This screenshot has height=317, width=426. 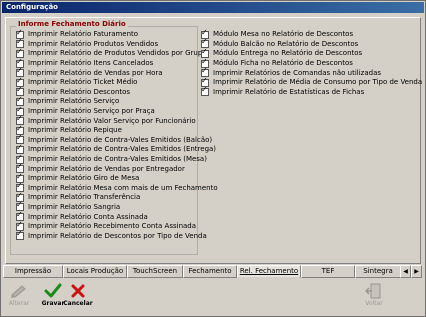 I want to click on group-title: Informe Fechamento Diário, so click(x=72, y=24).